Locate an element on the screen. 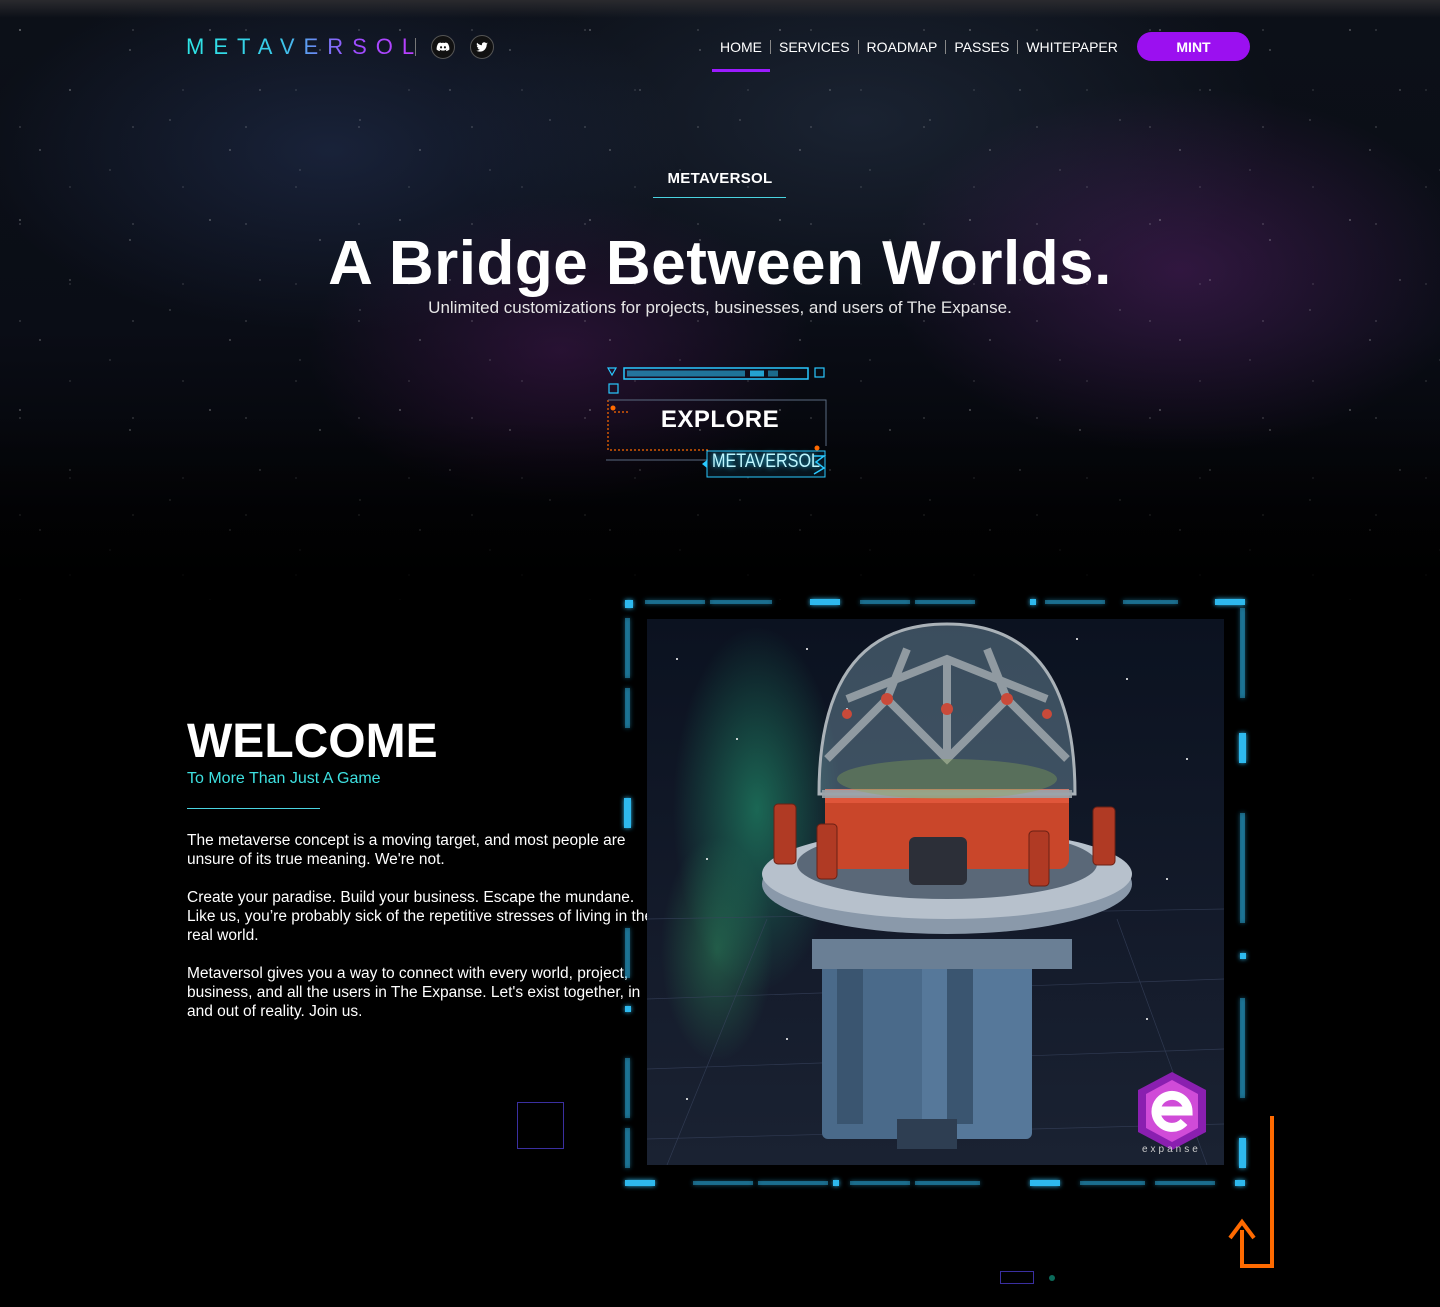 This screenshot has height=1307, width=1440. welcome-title: WELCOME is located at coordinates (312, 741).